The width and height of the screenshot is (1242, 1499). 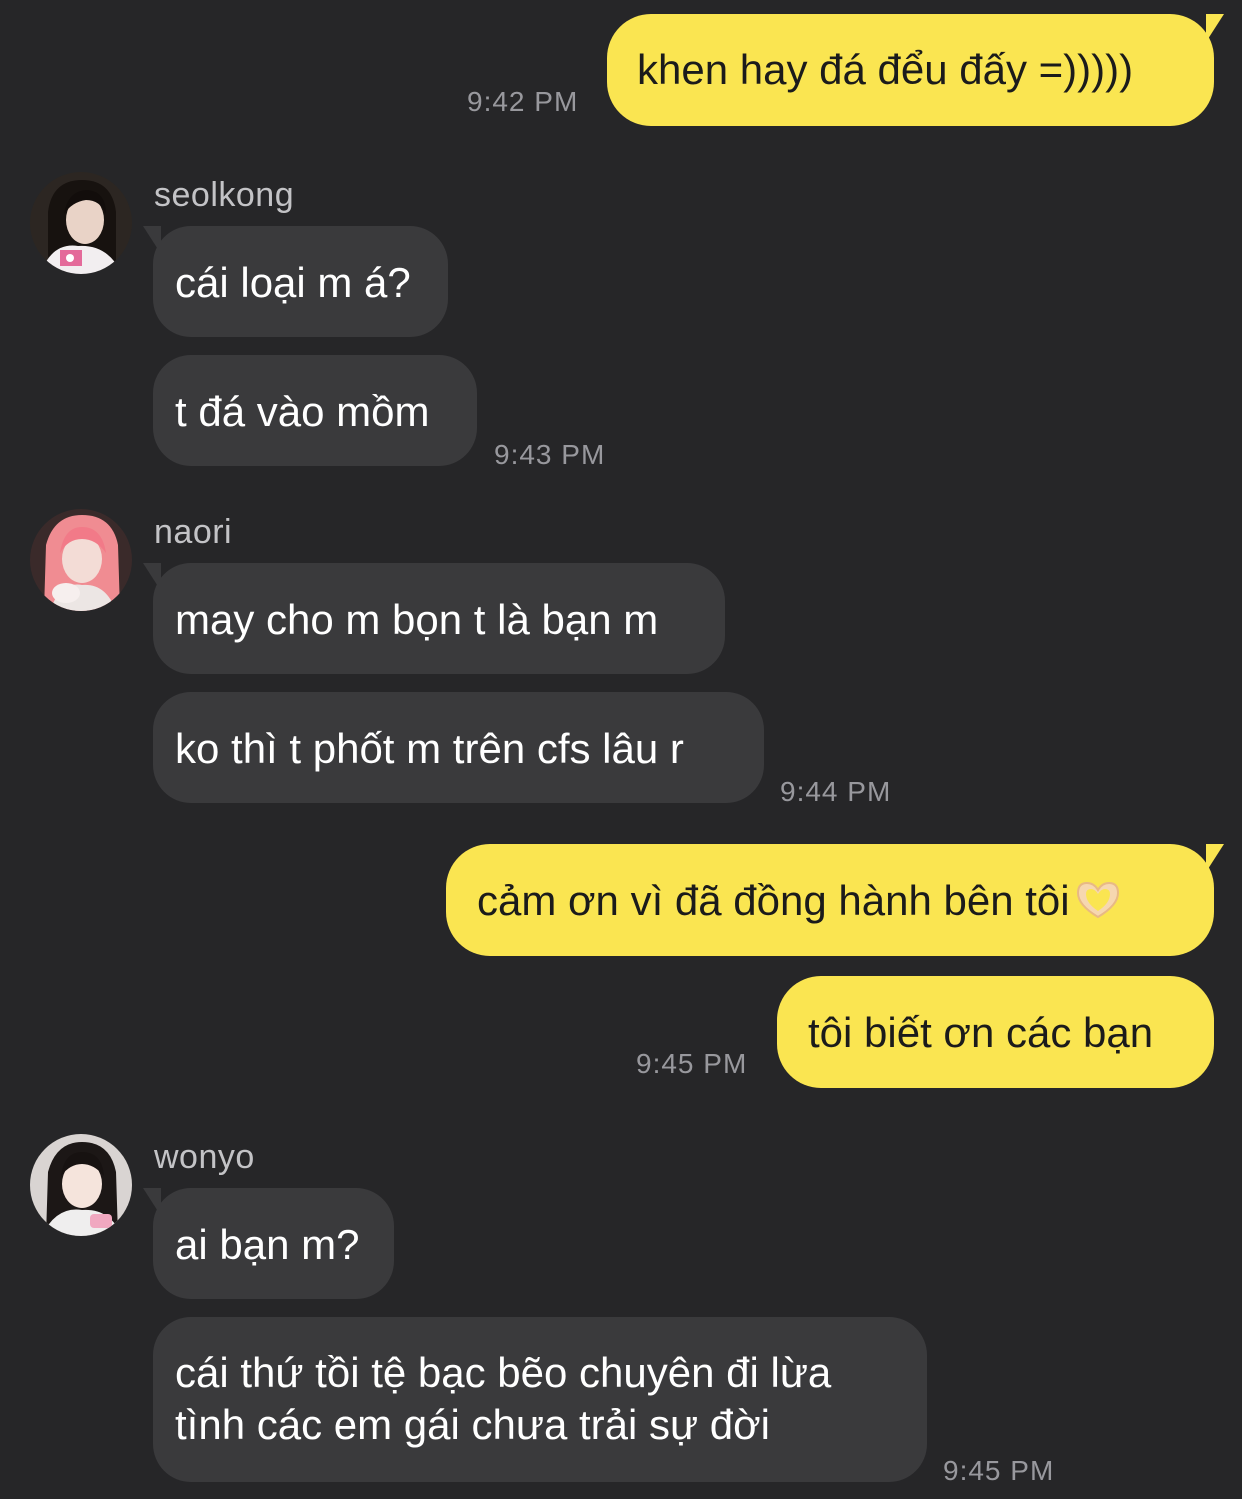 I want to click on message-text: ko thì t phốt m trên cfs lâu r, so click(x=429, y=748).